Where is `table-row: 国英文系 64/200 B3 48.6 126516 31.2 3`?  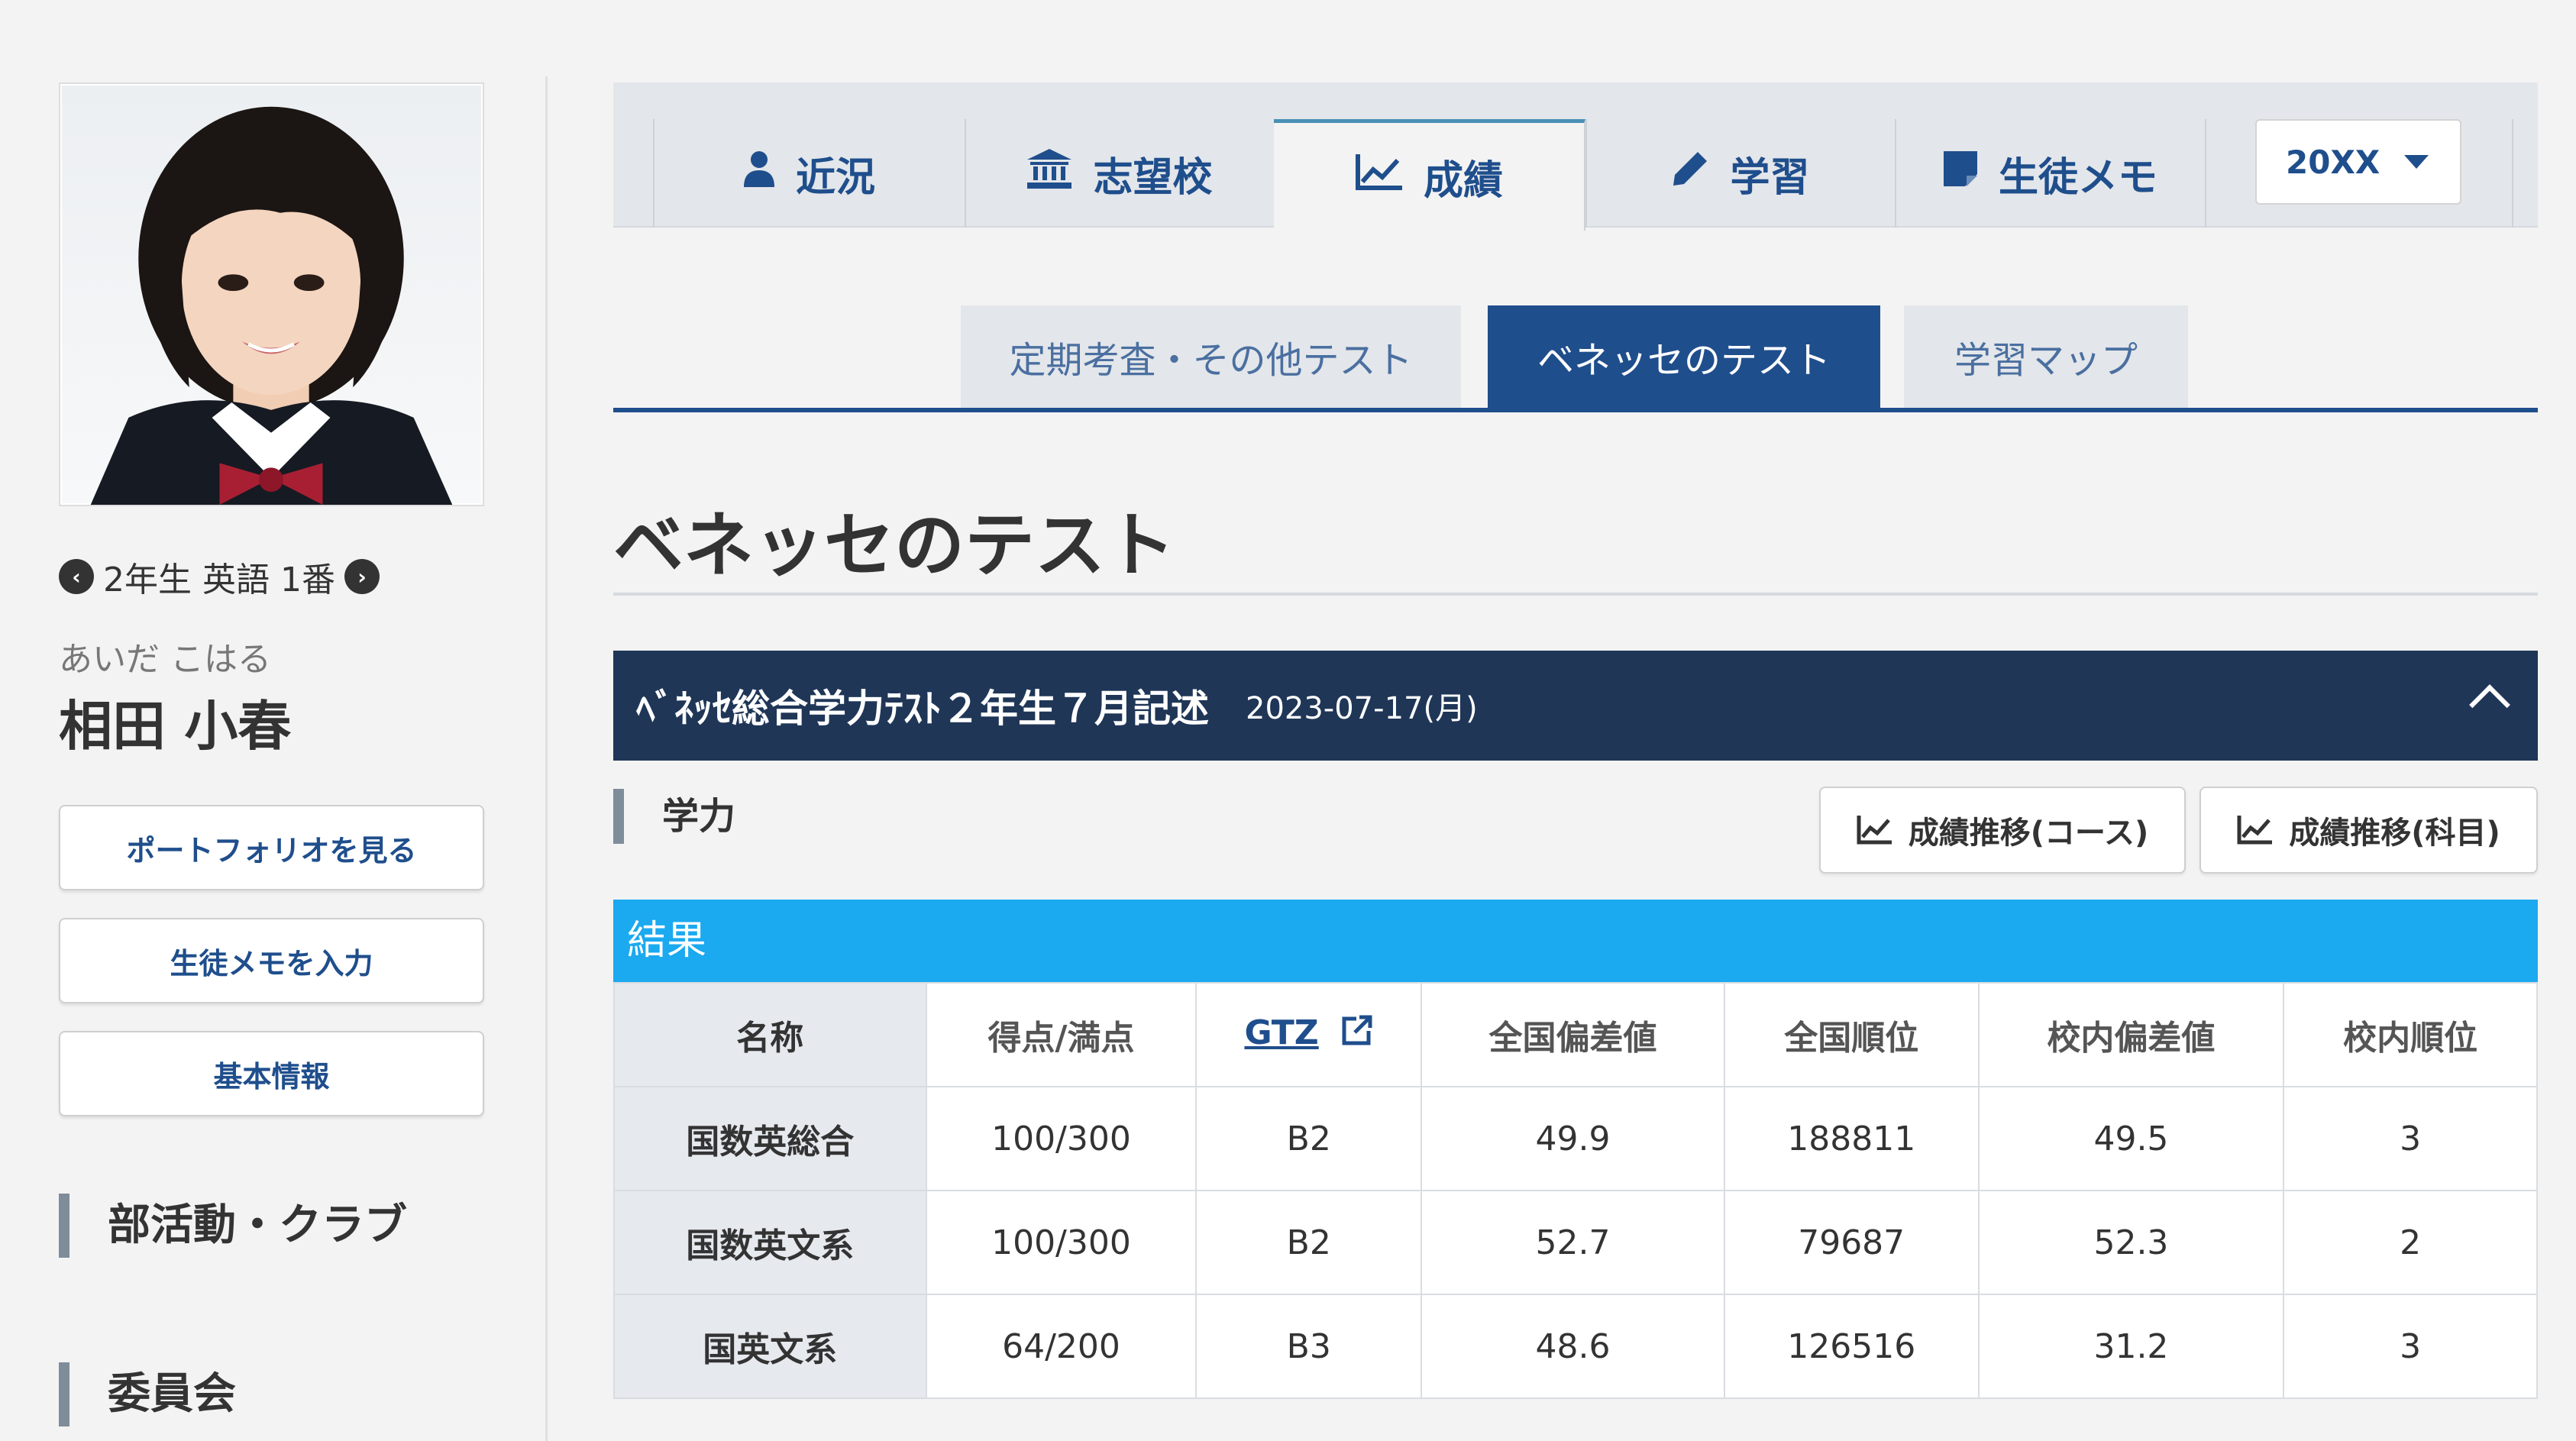 table-row: 国英文系 64/200 B3 48.6 126516 31.2 3 is located at coordinates (1576, 1346).